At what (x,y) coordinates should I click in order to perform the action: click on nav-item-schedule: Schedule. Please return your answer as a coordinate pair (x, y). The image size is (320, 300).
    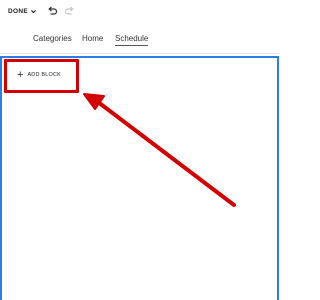
    Looking at the image, I should click on (132, 40).